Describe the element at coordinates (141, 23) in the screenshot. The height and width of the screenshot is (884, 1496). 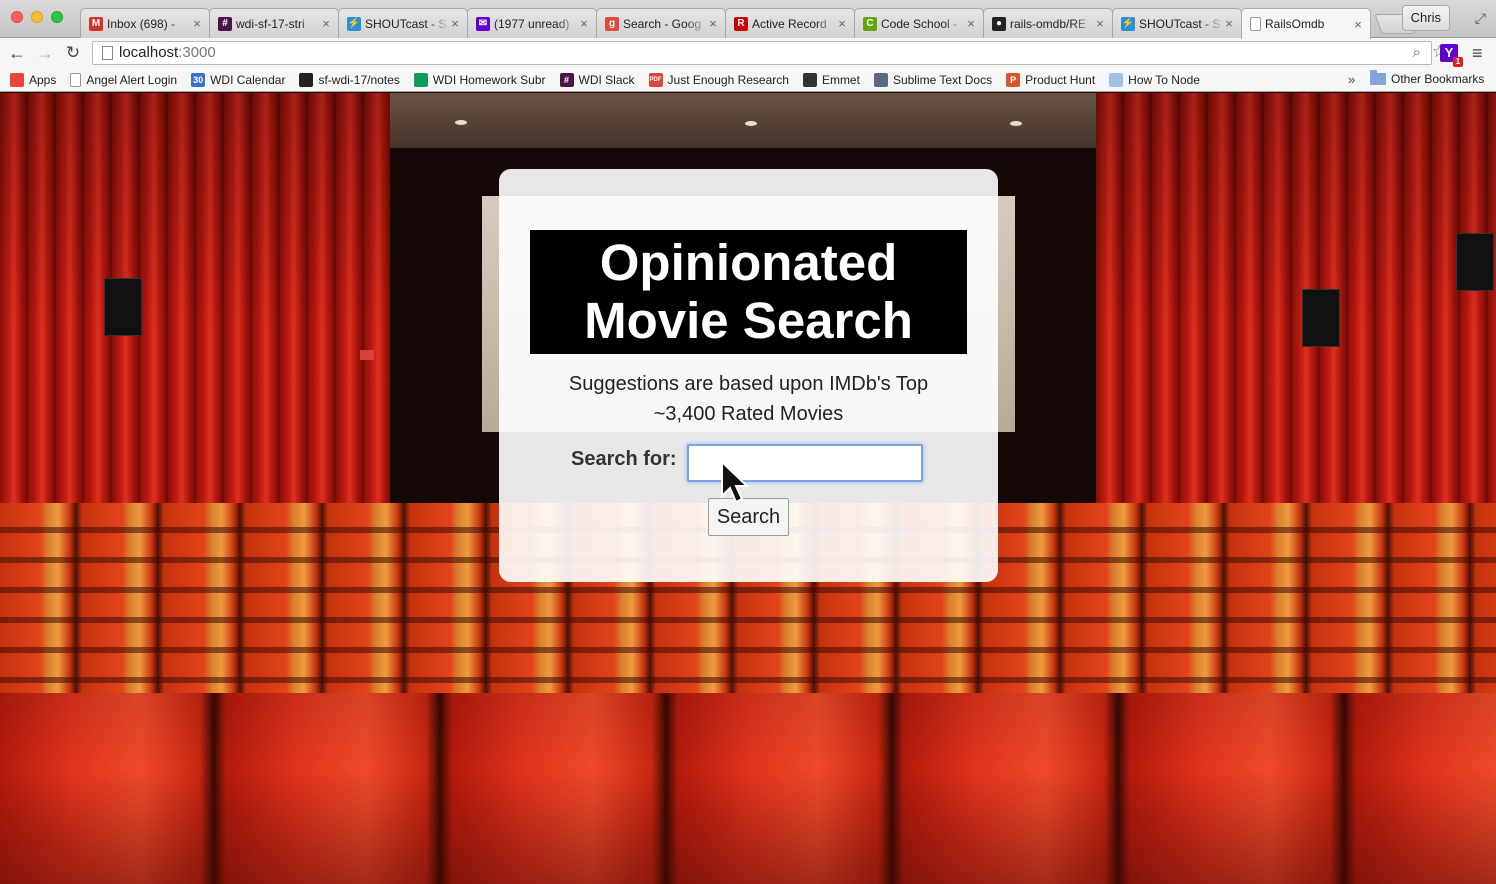
I see `tab-title: Inbox (698) -` at that location.